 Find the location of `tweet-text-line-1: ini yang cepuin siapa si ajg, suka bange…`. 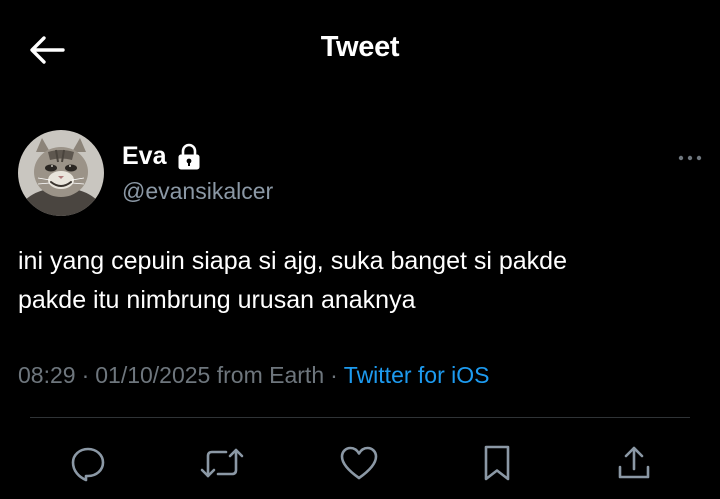

tweet-text-line-1: ini yang cepuin siapa si ajg, suka bange… is located at coordinates (292, 261).